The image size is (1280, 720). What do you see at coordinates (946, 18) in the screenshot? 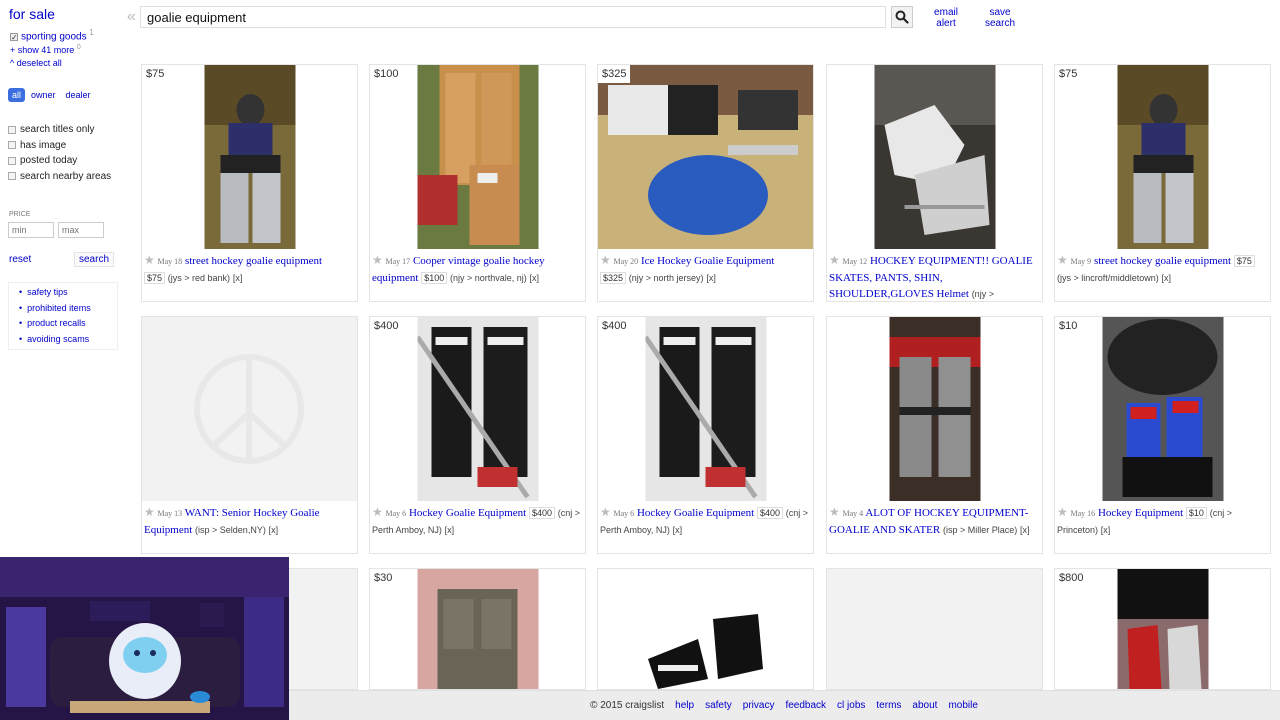
I see `email-alert-link: email alert` at bounding box center [946, 18].